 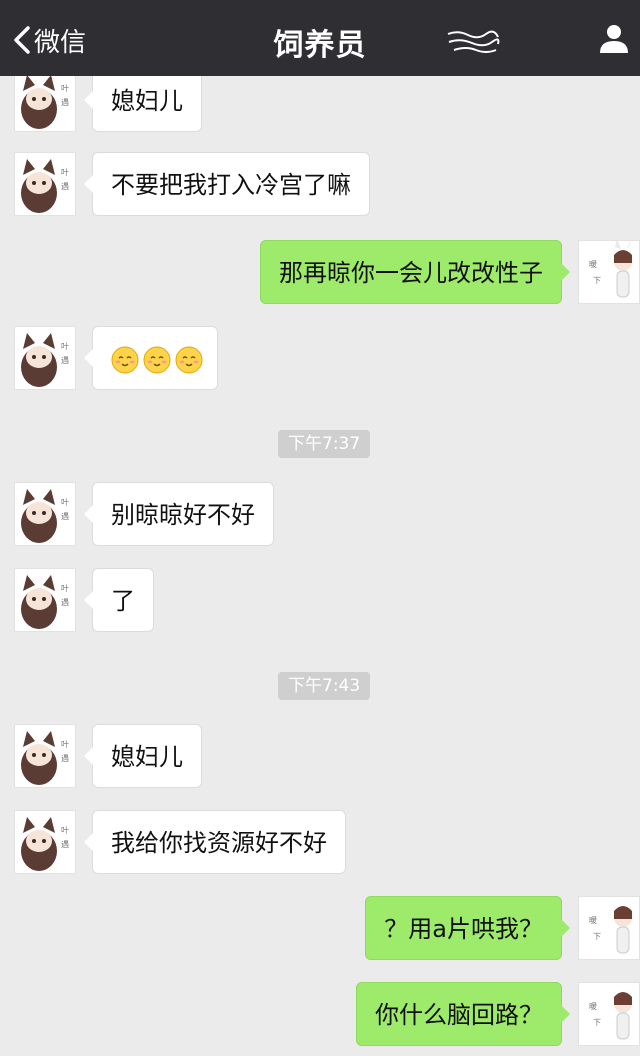 What do you see at coordinates (324, 444) in the screenshot?
I see `timestamp: 下午7:37` at bounding box center [324, 444].